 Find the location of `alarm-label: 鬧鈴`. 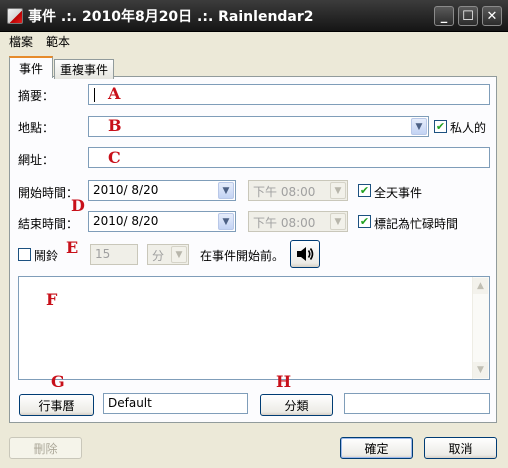

alarm-label: 鬧鈴 is located at coordinates (46, 256).